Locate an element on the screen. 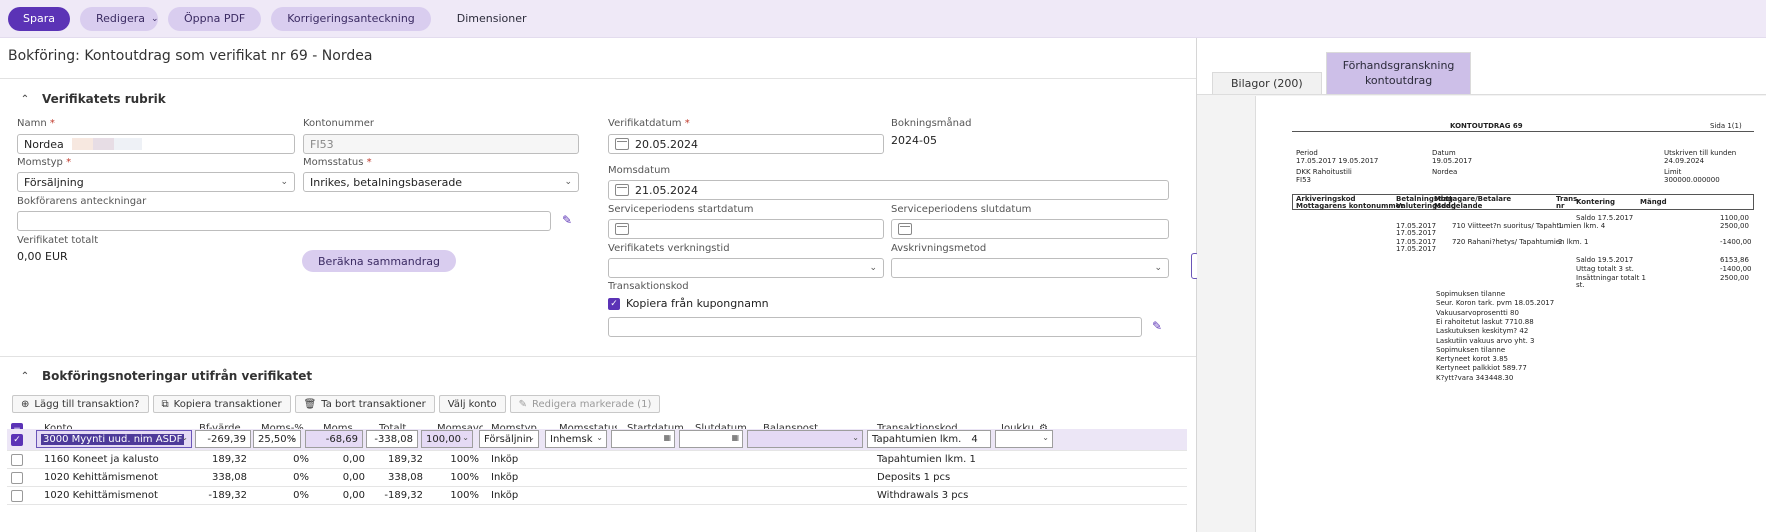 The height and width of the screenshot is (532, 1766). calculate-summary-button: Beräkna sammandrag is located at coordinates (379, 261).